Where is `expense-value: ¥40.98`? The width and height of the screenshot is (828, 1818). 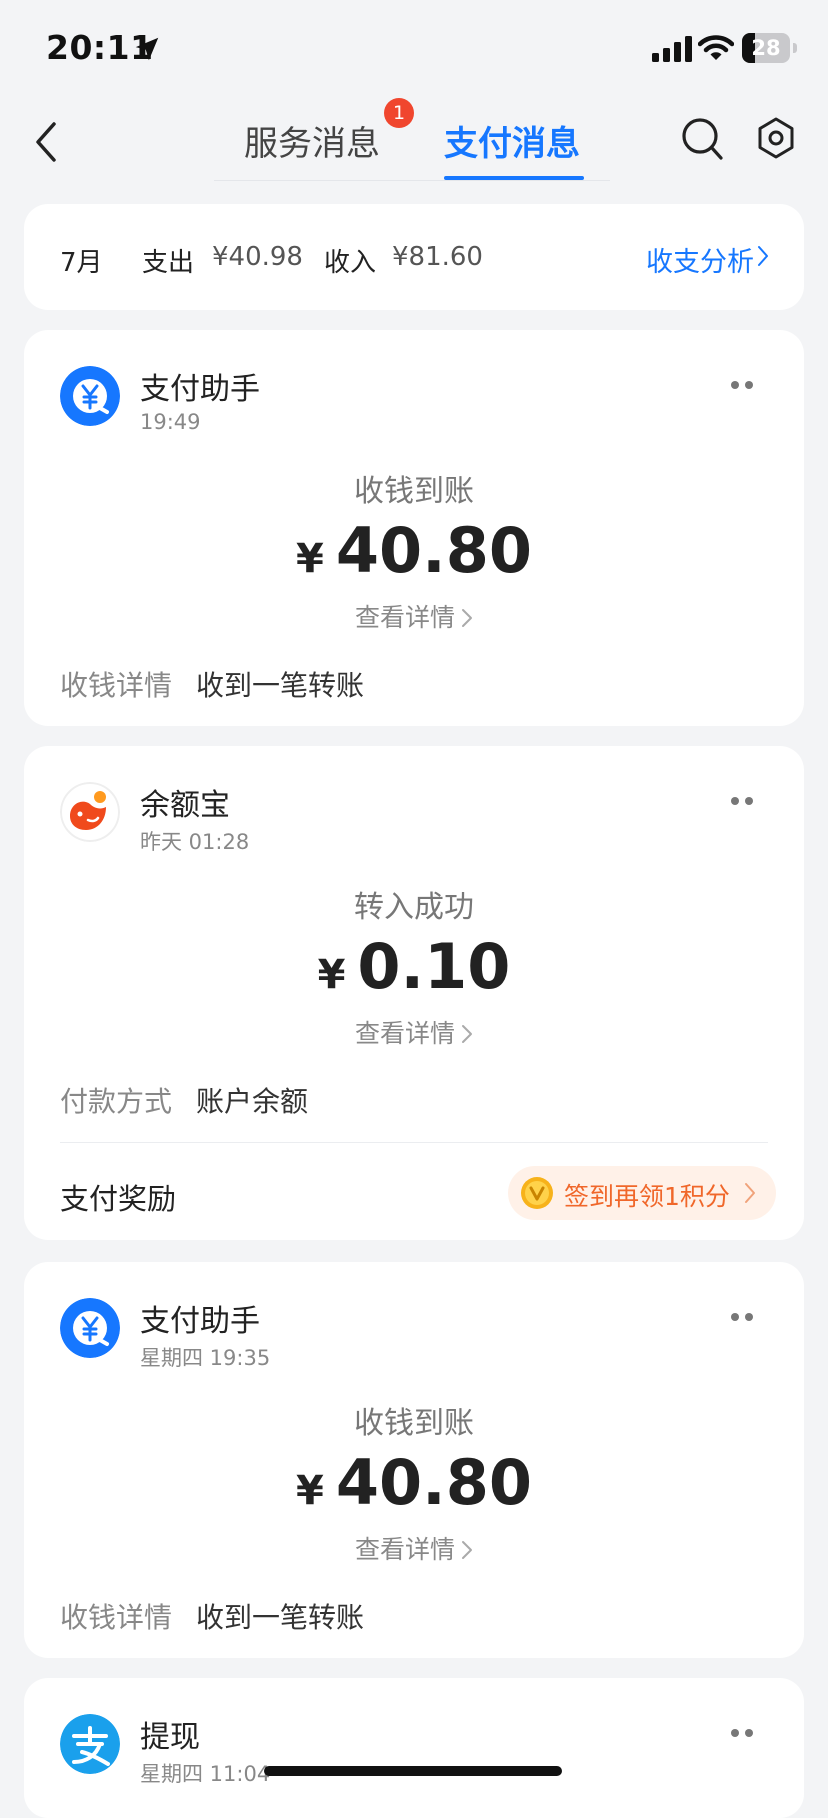
expense-value: ¥40.98 is located at coordinates (257, 257).